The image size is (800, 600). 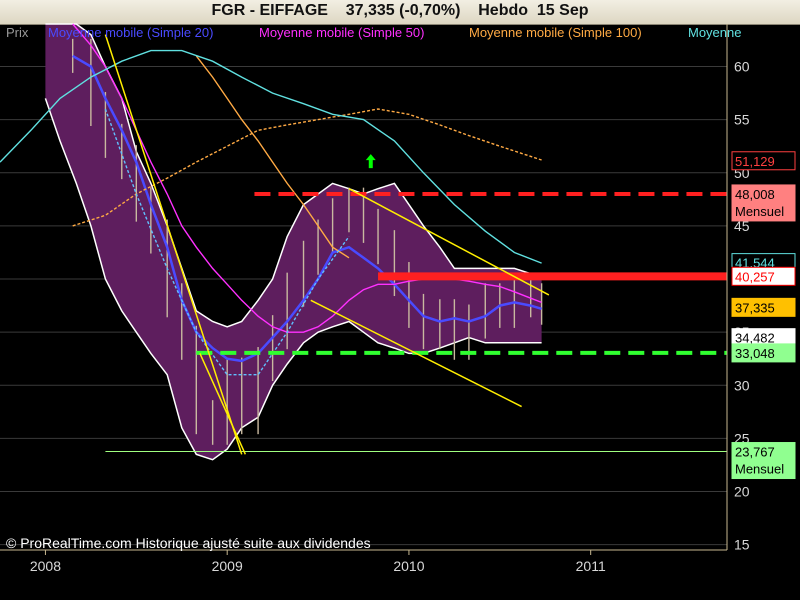 I want to click on x-tick-label: 2009, so click(x=227, y=566).